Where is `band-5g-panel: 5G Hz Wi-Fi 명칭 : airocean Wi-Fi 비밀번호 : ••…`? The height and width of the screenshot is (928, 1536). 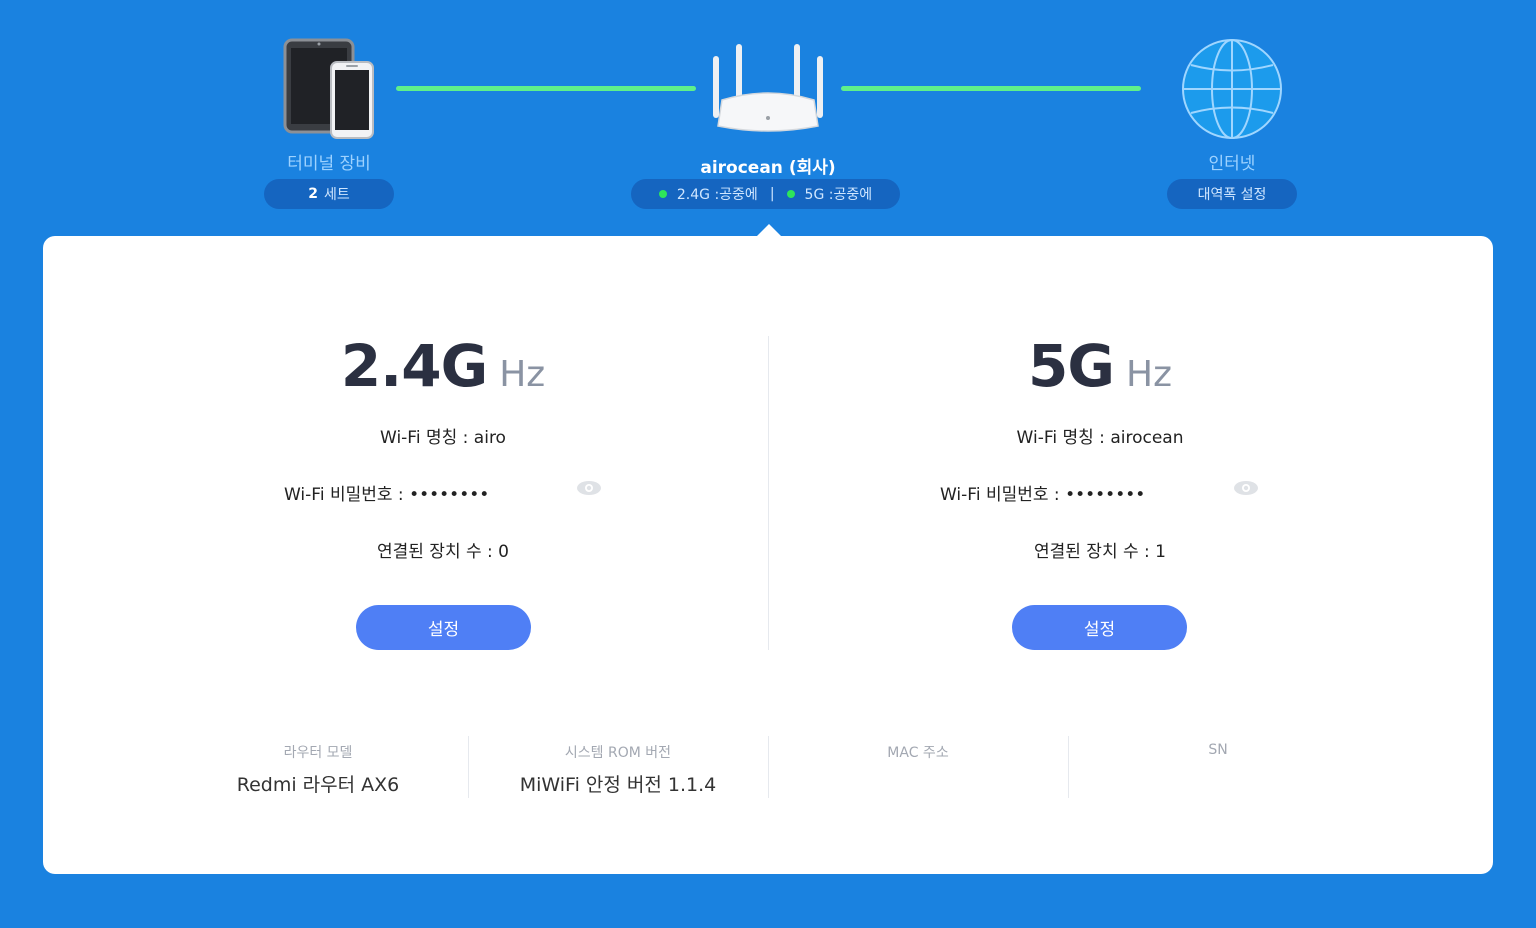 band-5g-panel: 5G Hz Wi-Fi 명칭 : airocean Wi-Fi 비밀번호 : ••… is located at coordinates (1100, 497).